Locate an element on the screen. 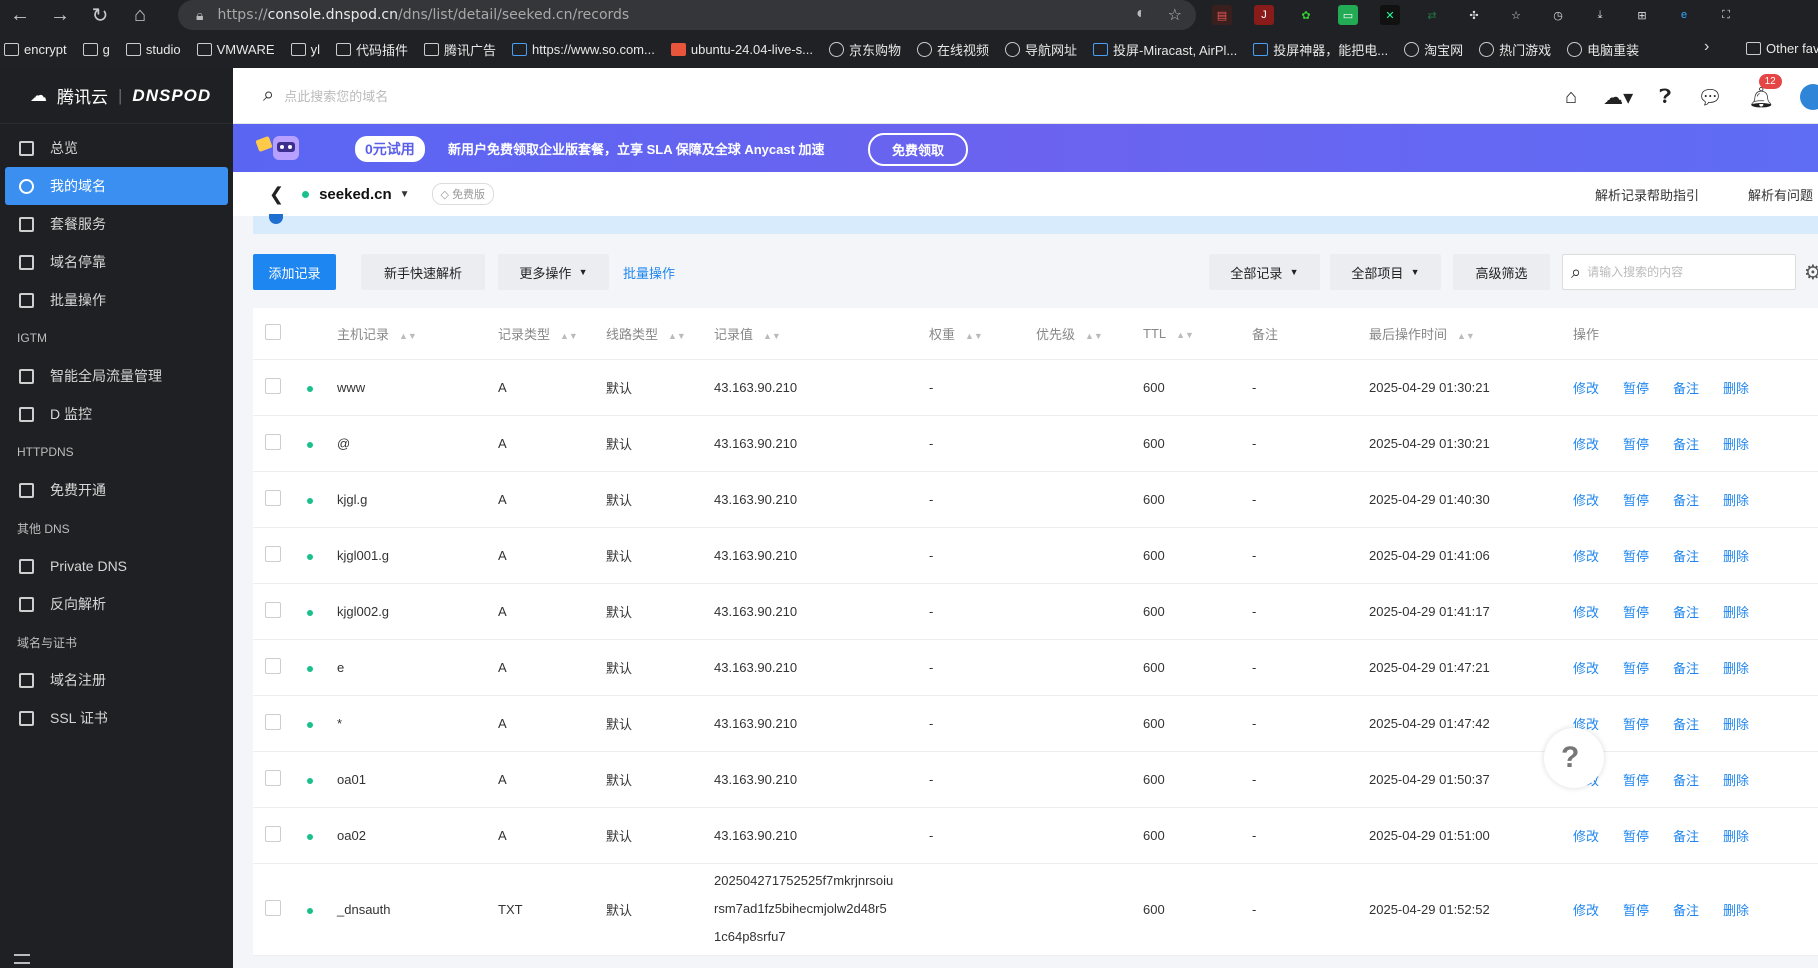 The width and height of the screenshot is (1818, 968). floating-help-button: ? is located at coordinates (1574, 758).